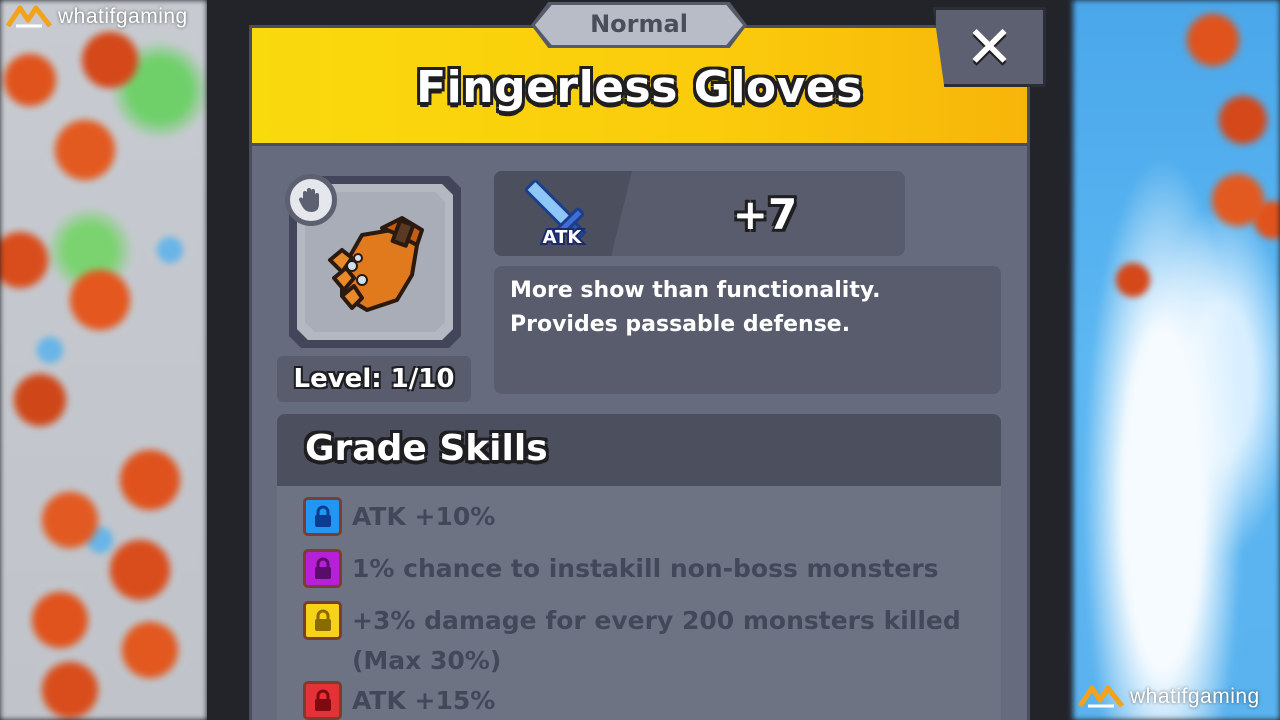  I want to click on sword-atk-icon: ATK, so click(555, 214).